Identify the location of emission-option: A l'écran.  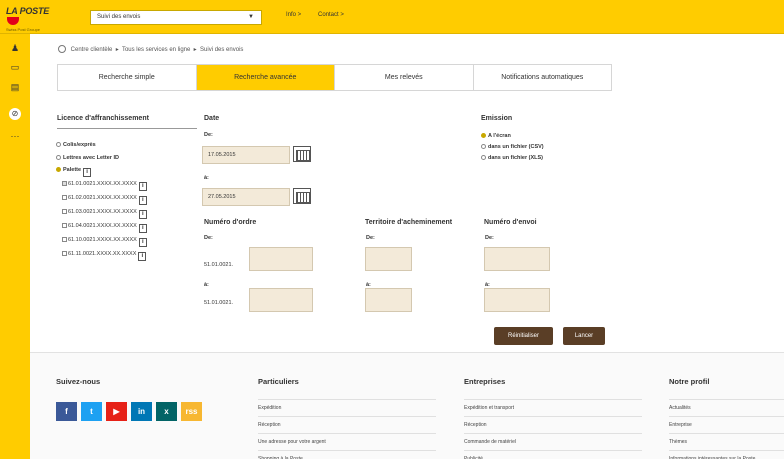
(496, 136).